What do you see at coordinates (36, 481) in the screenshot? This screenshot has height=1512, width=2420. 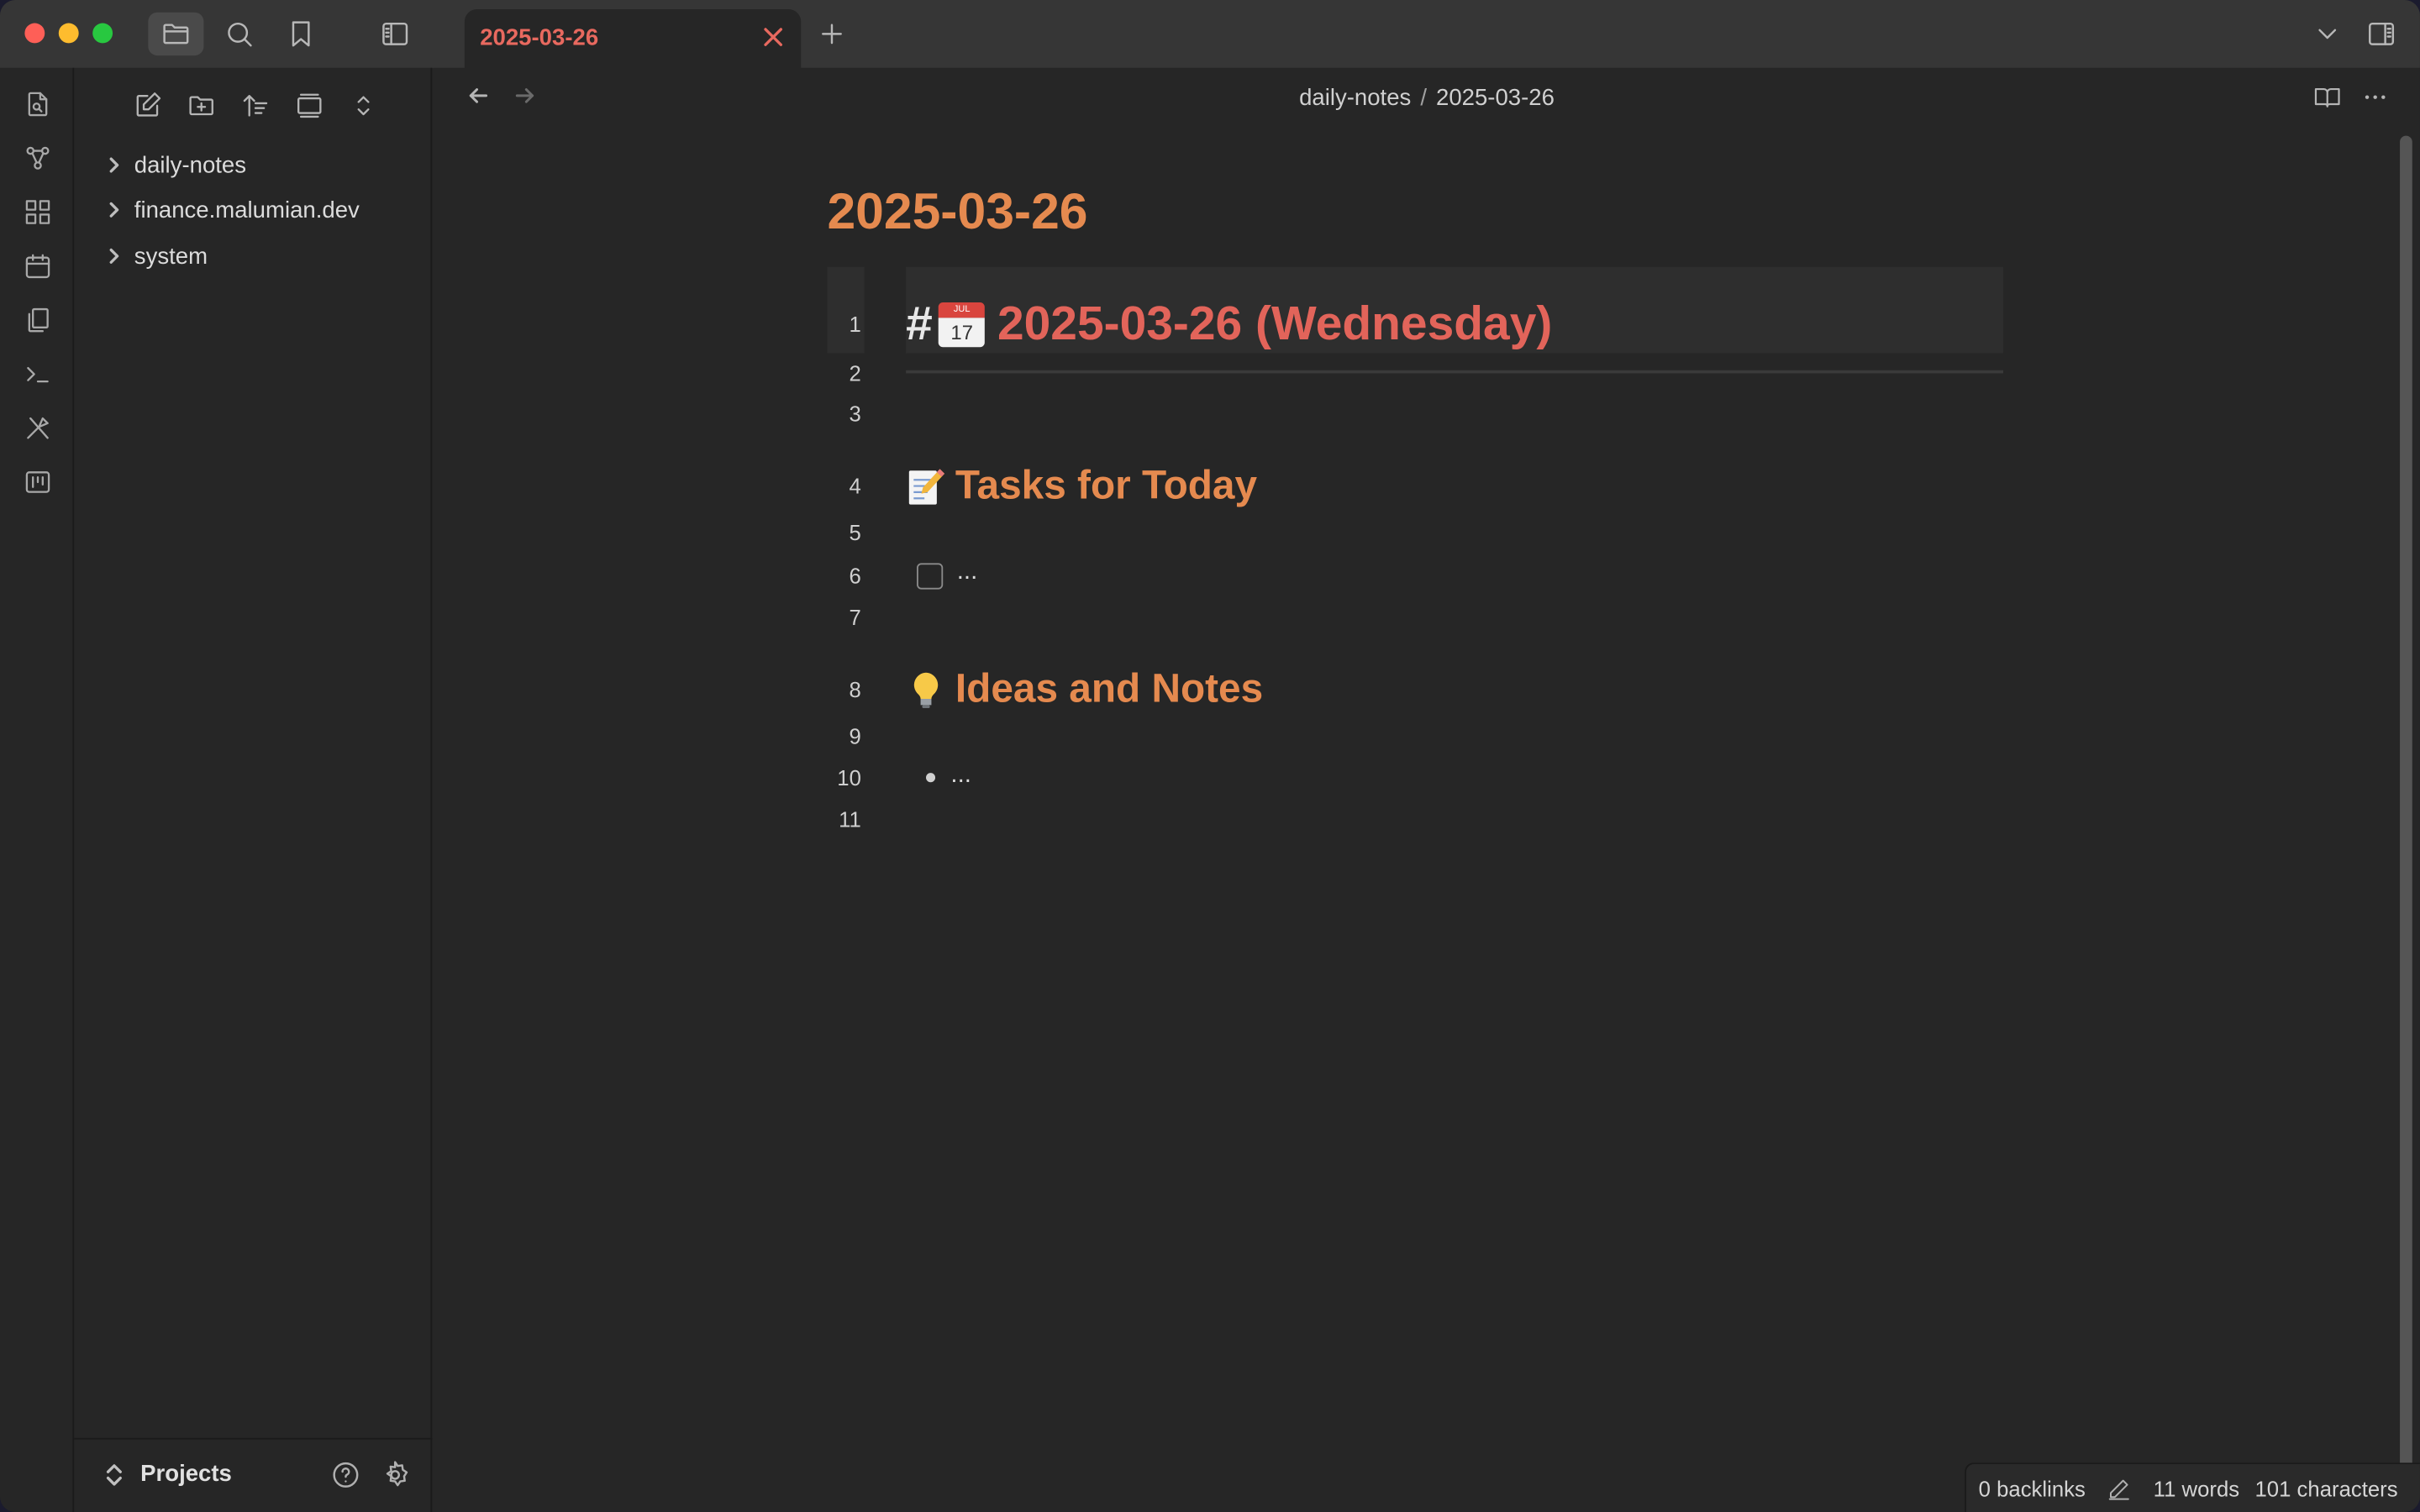 I see `kanban-button` at bounding box center [36, 481].